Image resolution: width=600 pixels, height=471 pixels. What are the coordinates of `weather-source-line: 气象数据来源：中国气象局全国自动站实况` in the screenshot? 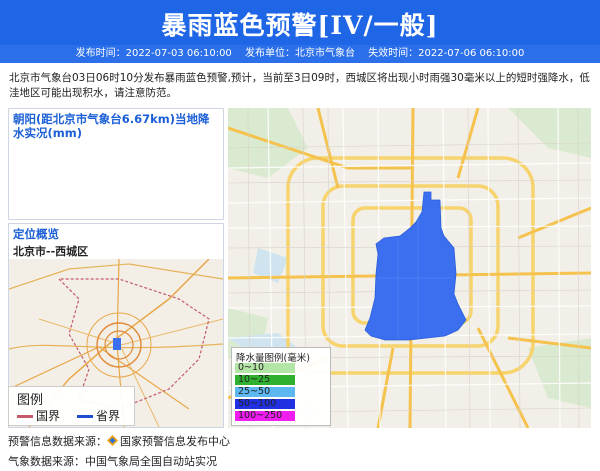 It's located at (112, 461).